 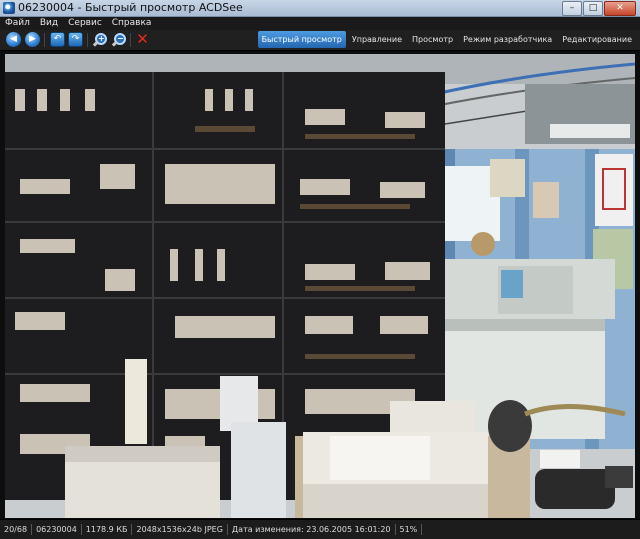 I want to click on paper-on-device, so click(x=380, y=458).